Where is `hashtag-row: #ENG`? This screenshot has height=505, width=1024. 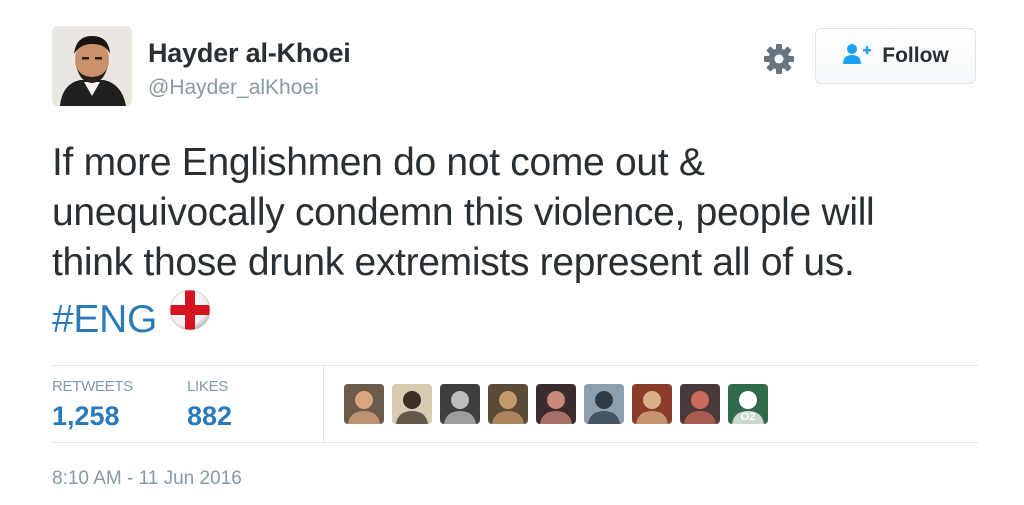
hashtag-row: #ENG is located at coordinates (522, 316).